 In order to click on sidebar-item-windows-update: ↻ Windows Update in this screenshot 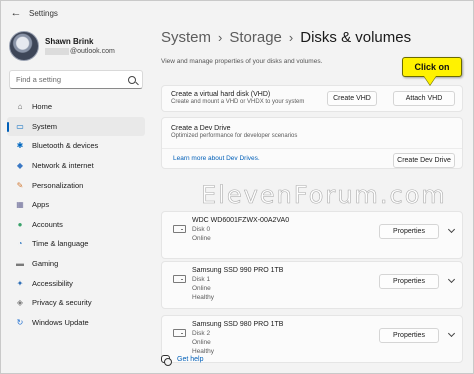, I will do `click(76, 323)`.